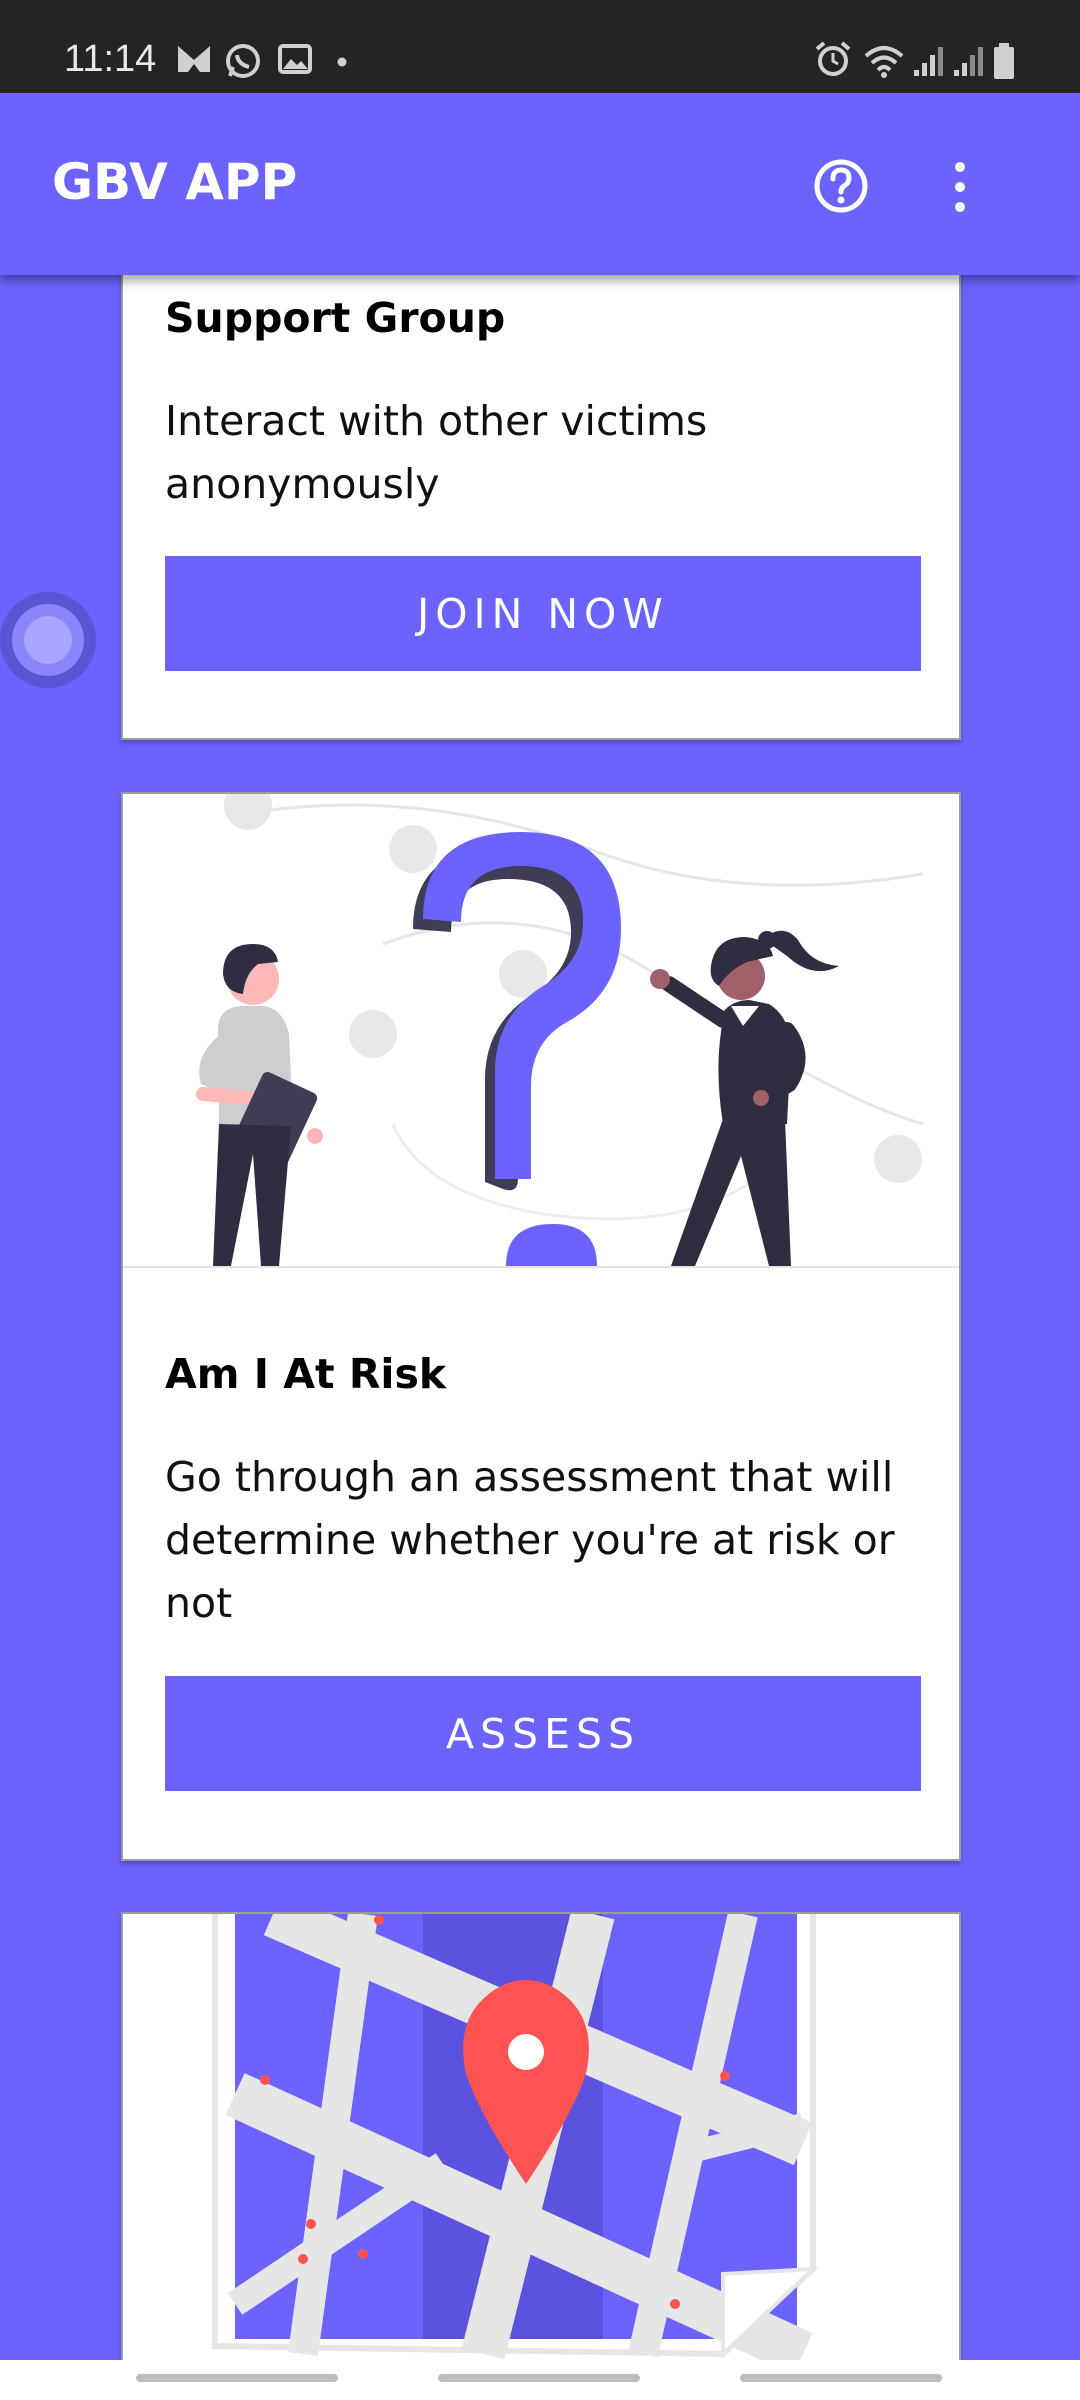 This screenshot has width=1080, height=2400. I want to click on gesture-nav-bar, so click(540, 2380).